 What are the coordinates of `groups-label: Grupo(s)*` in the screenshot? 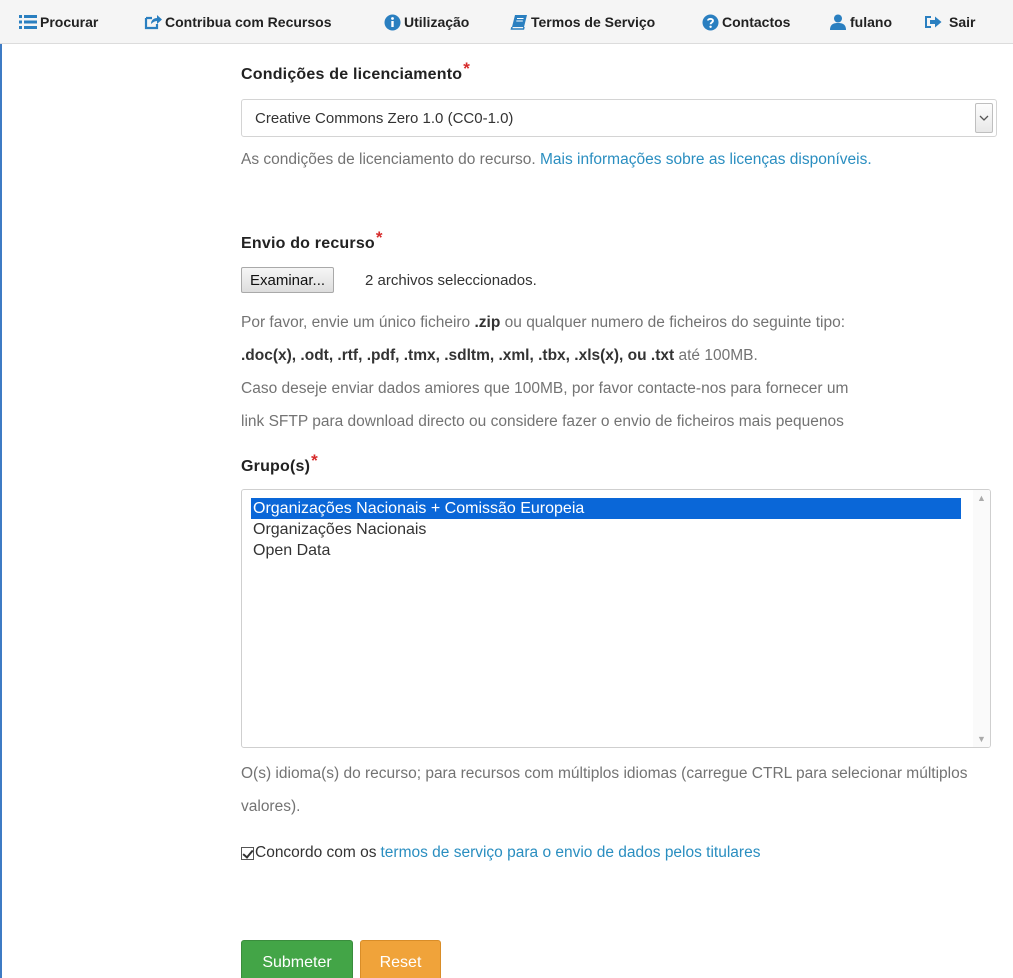 It's located at (279, 463).